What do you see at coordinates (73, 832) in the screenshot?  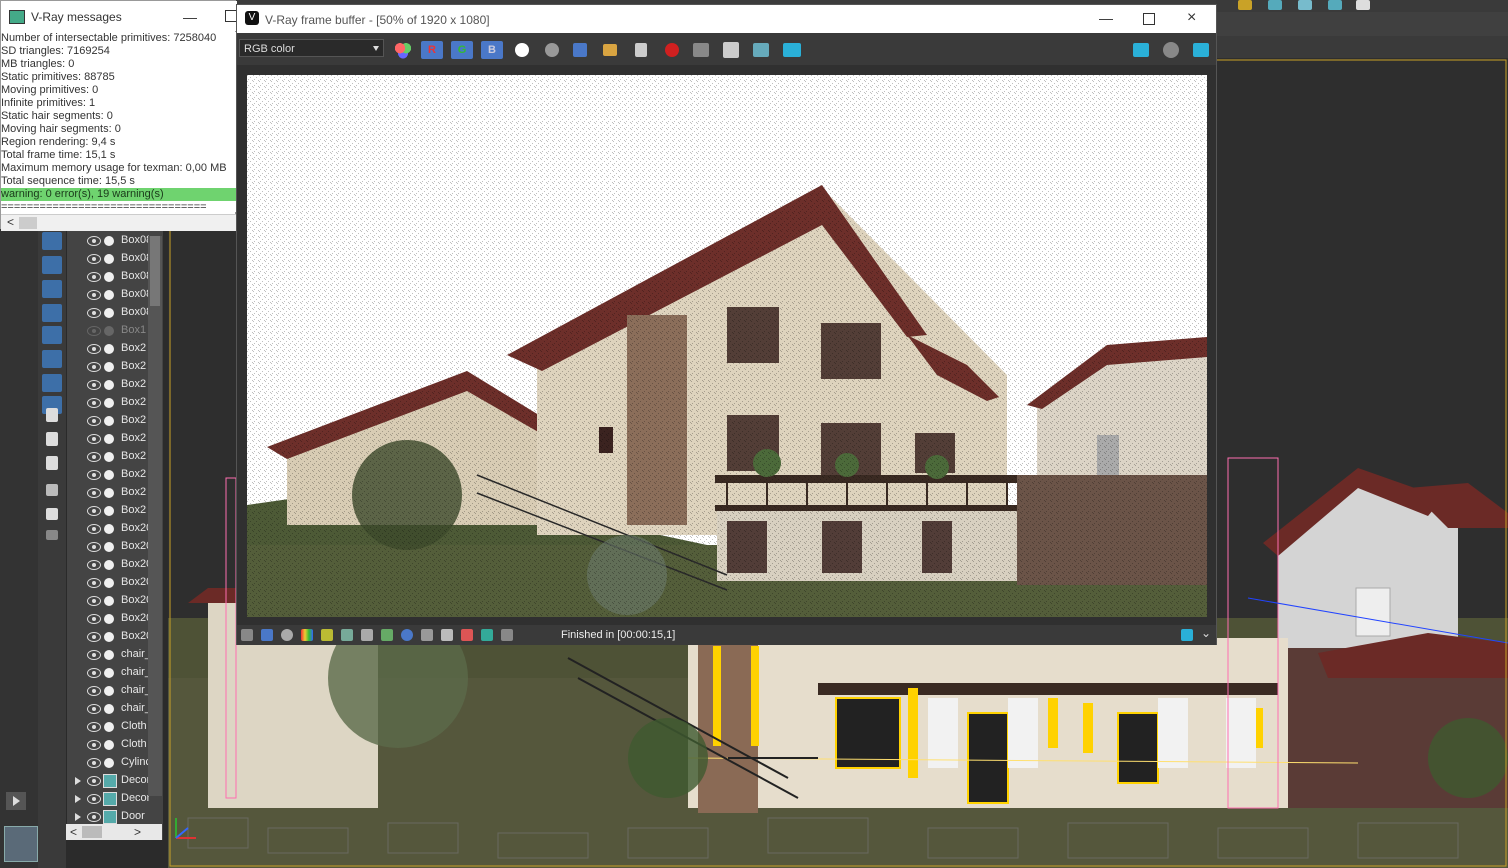 I see `scroll-left-icon: <` at bounding box center [73, 832].